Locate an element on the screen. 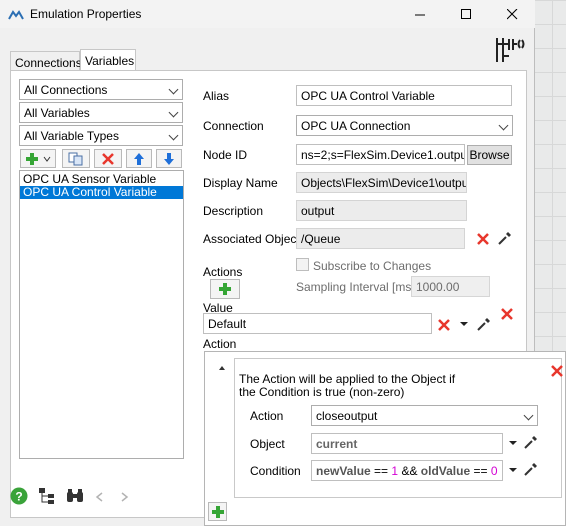 This screenshot has height=526, width=566. minimize-icon is located at coordinates (419, 14).